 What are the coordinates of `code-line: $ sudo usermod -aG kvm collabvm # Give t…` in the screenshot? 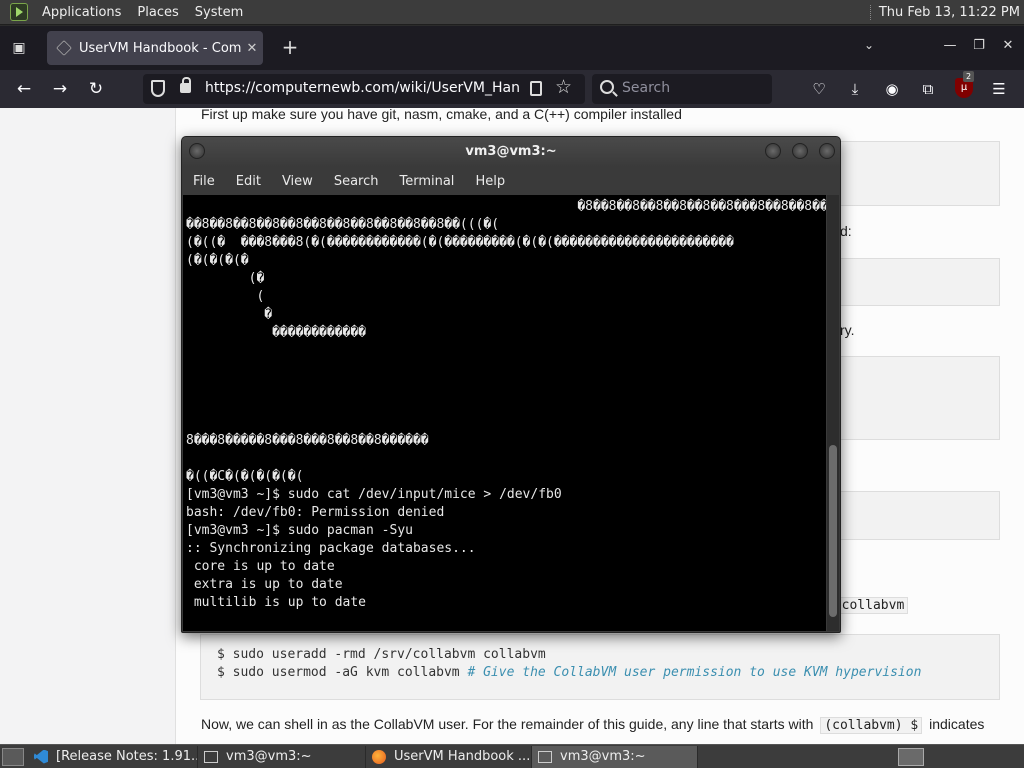 It's located at (569, 672).